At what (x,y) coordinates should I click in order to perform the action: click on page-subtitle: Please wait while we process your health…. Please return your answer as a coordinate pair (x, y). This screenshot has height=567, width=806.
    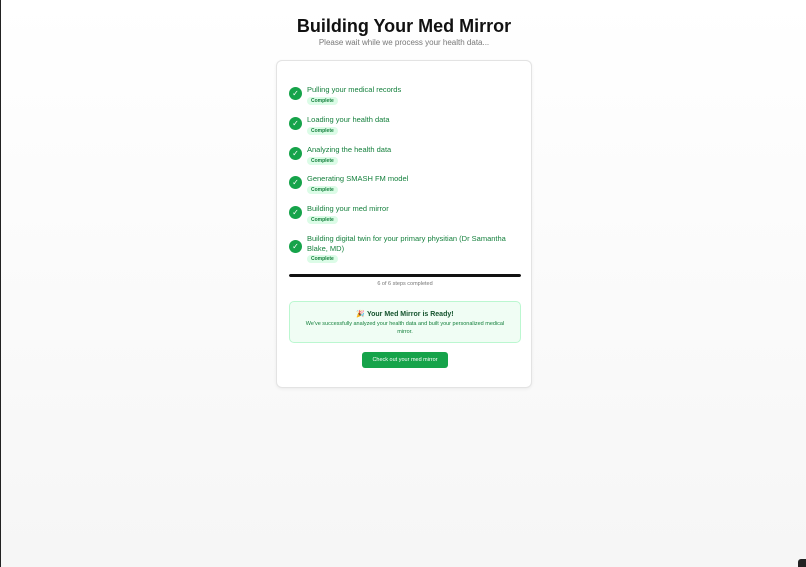
    Looking at the image, I should click on (404, 42).